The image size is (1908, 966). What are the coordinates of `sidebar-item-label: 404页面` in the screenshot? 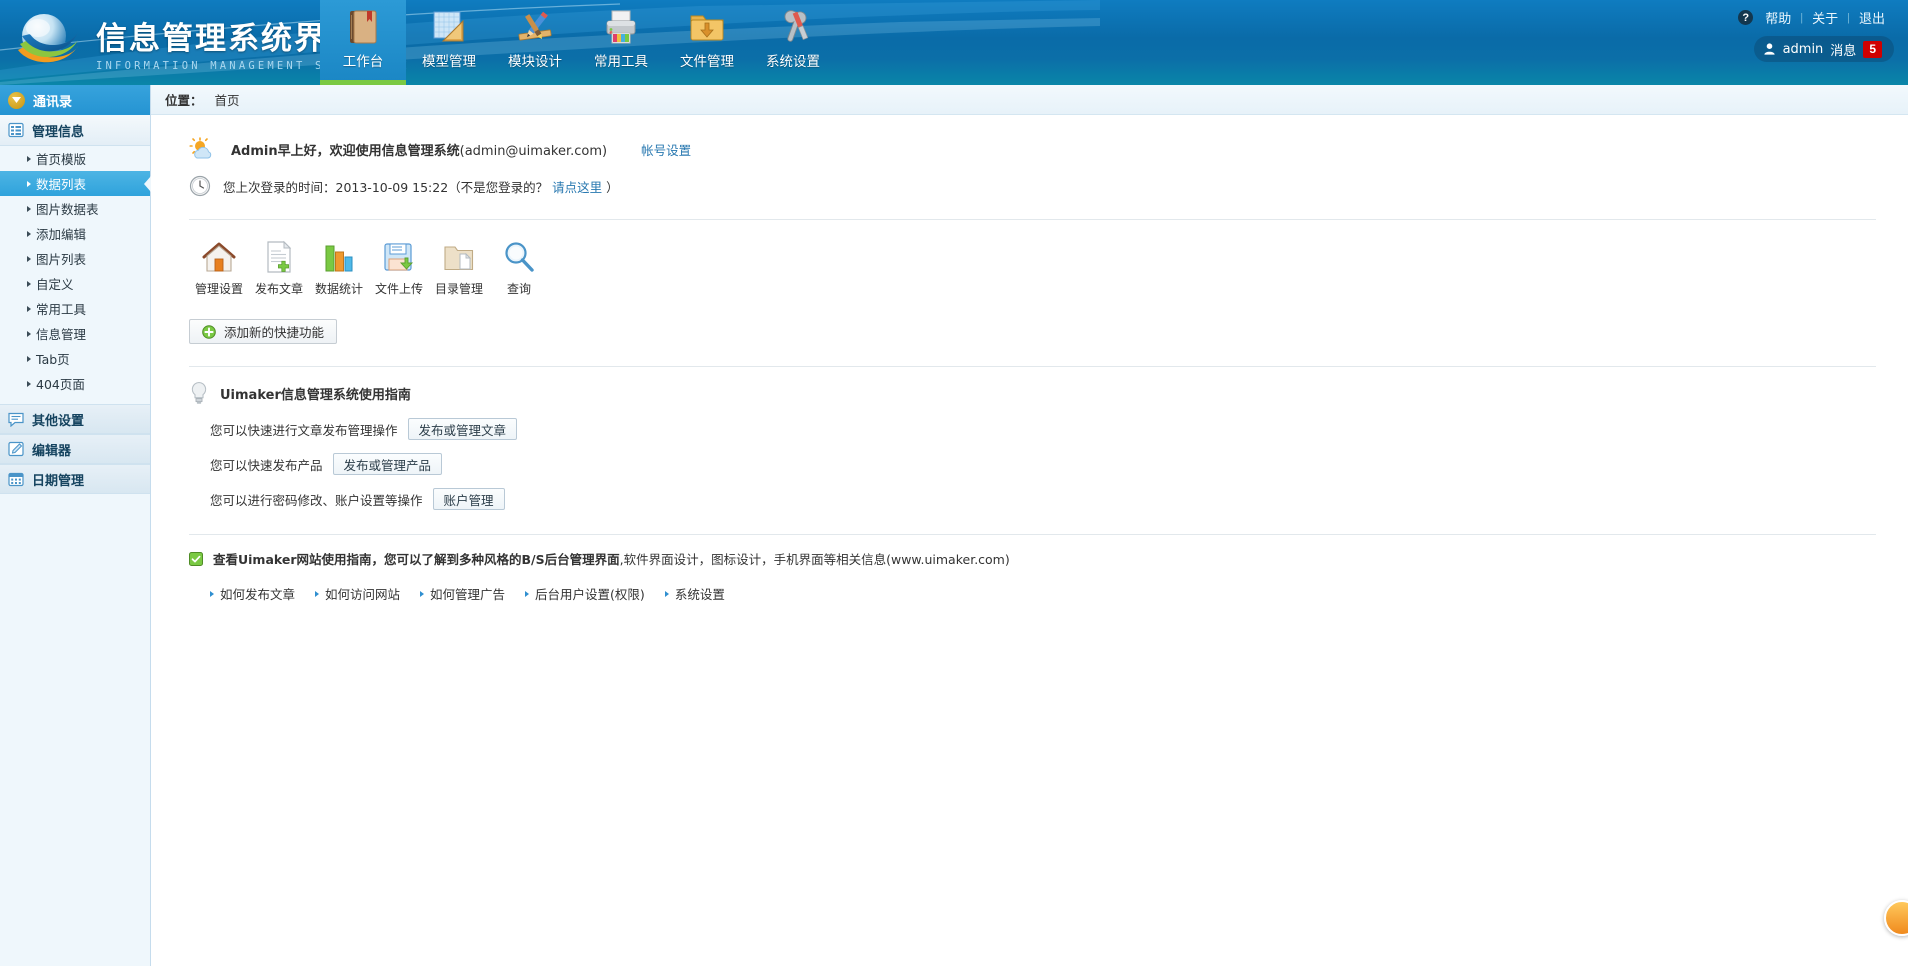 It's located at (60, 384).